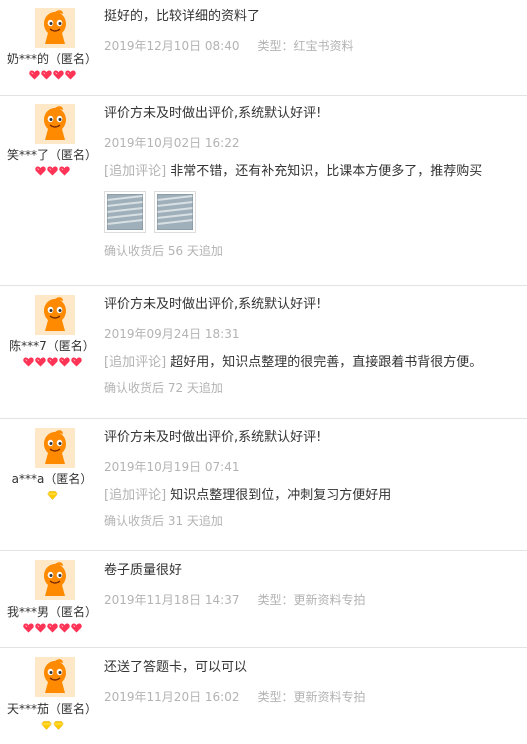 This screenshot has height=744, width=527. What do you see at coordinates (143, 570) in the screenshot?
I see `review-comment: 卷子质量很好` at bounding box center [143, 570].